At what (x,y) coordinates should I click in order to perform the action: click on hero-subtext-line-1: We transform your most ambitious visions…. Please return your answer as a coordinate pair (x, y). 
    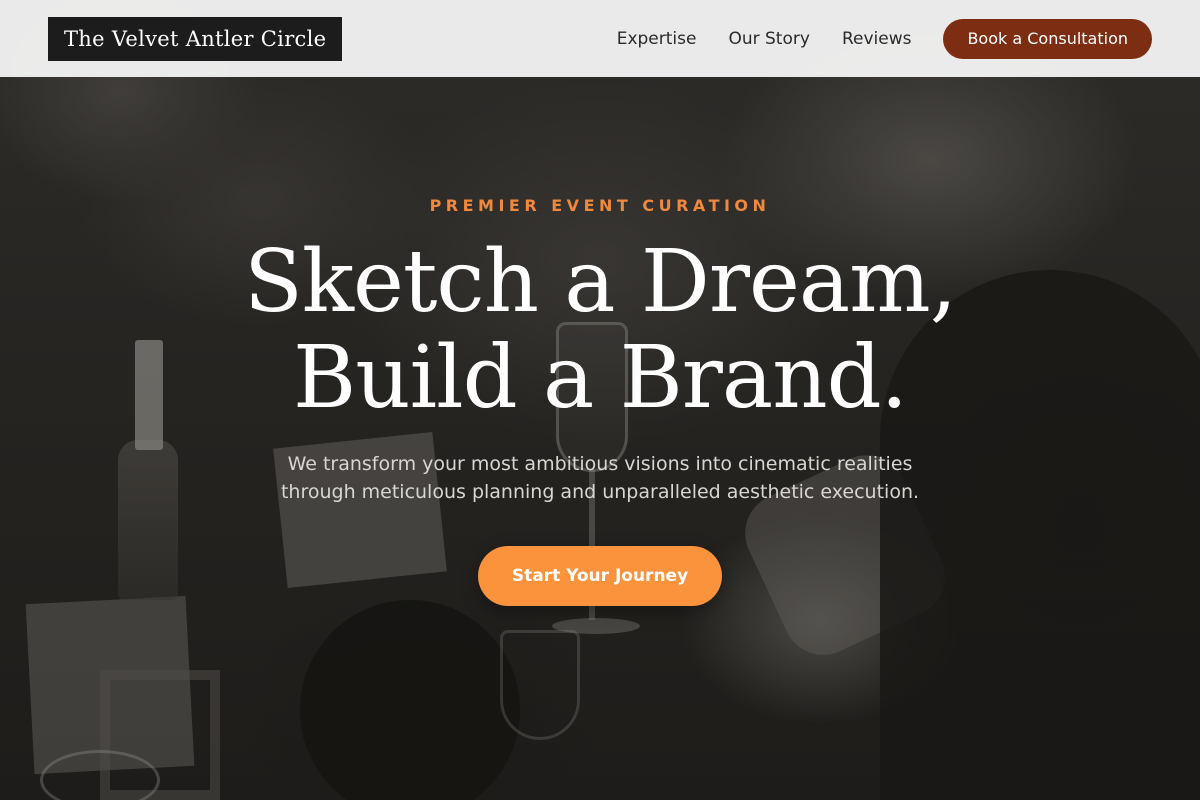
    Looking at the image, I should click on (600, 464).